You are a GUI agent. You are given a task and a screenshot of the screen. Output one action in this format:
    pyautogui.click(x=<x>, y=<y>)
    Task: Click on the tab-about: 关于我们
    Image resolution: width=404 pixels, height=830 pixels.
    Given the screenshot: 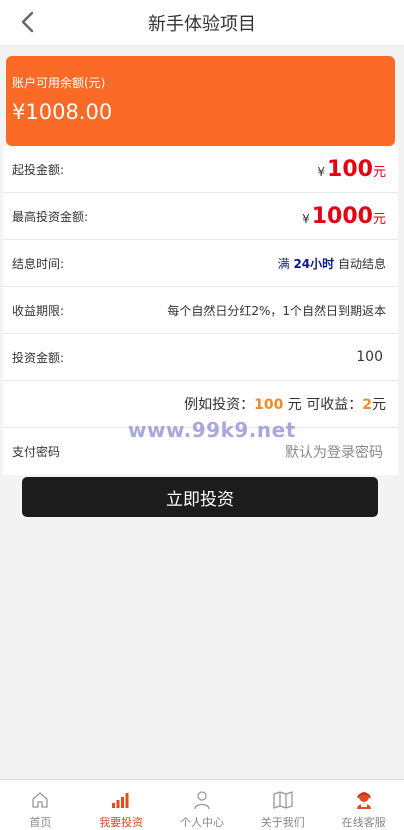 What is the action you would take?
    pyautogui.click(x=282, y=805)
    